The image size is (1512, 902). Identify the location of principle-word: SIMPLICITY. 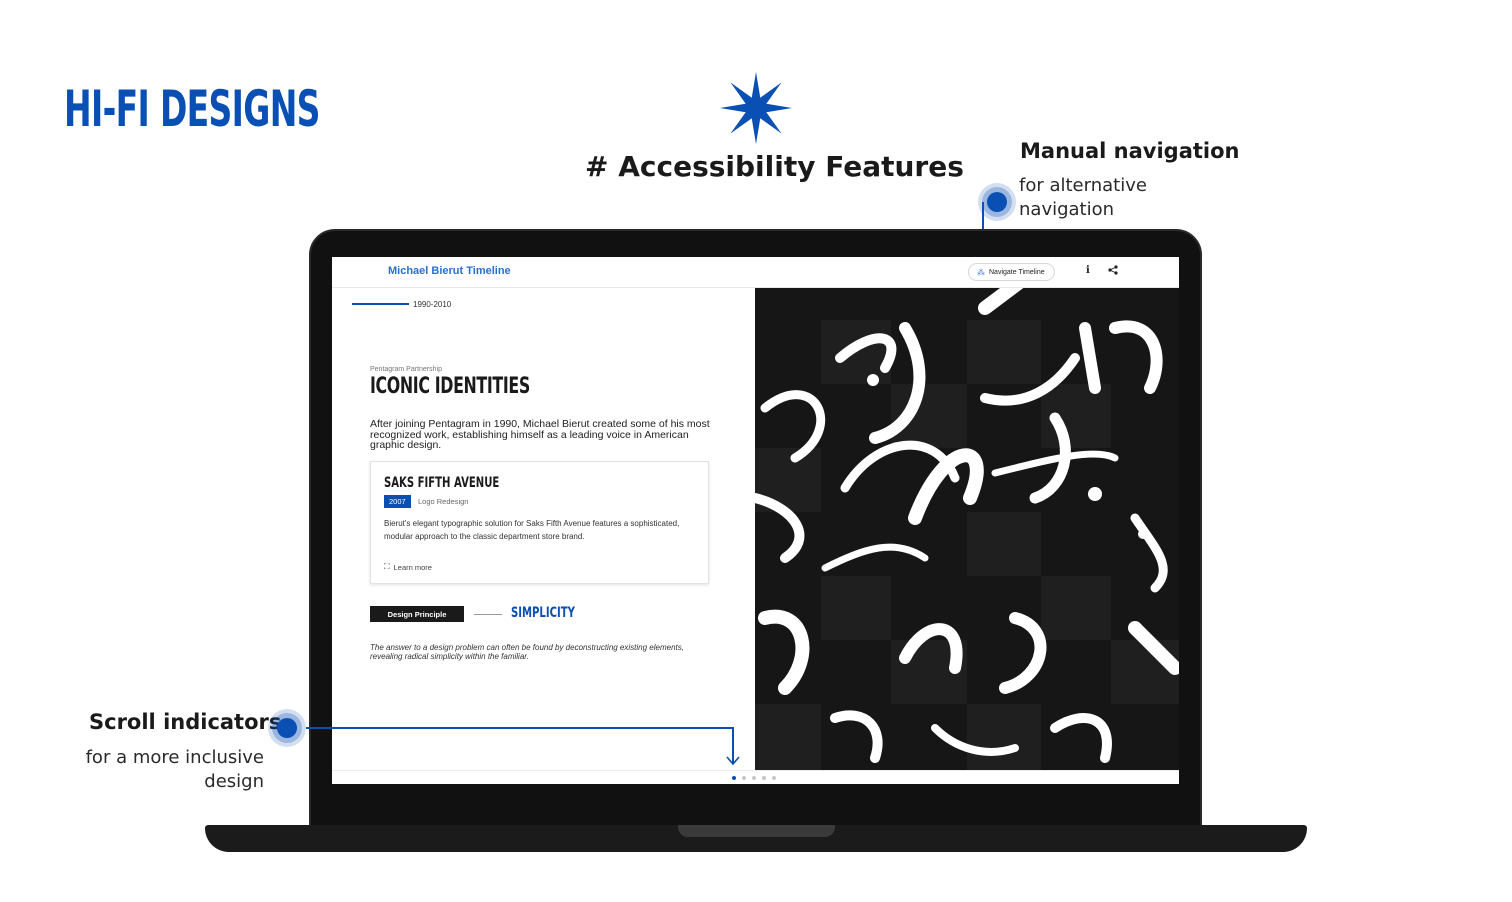
(543, 613).